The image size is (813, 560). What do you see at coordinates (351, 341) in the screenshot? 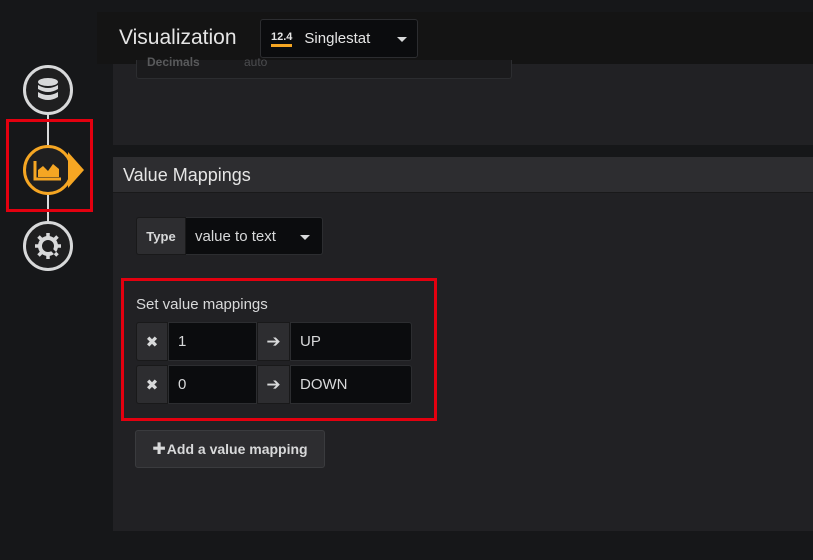
I see `mapping-text-input: UP` at bounding box center [351, 341].